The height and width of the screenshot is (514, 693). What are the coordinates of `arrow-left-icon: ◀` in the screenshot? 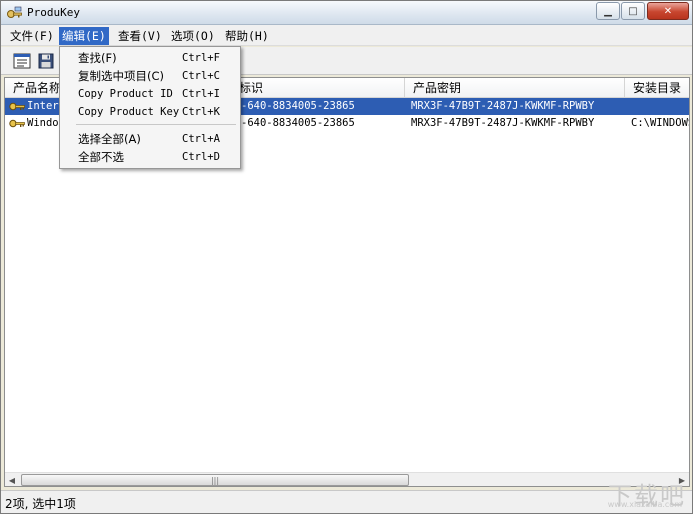 It's located at (12, 480).